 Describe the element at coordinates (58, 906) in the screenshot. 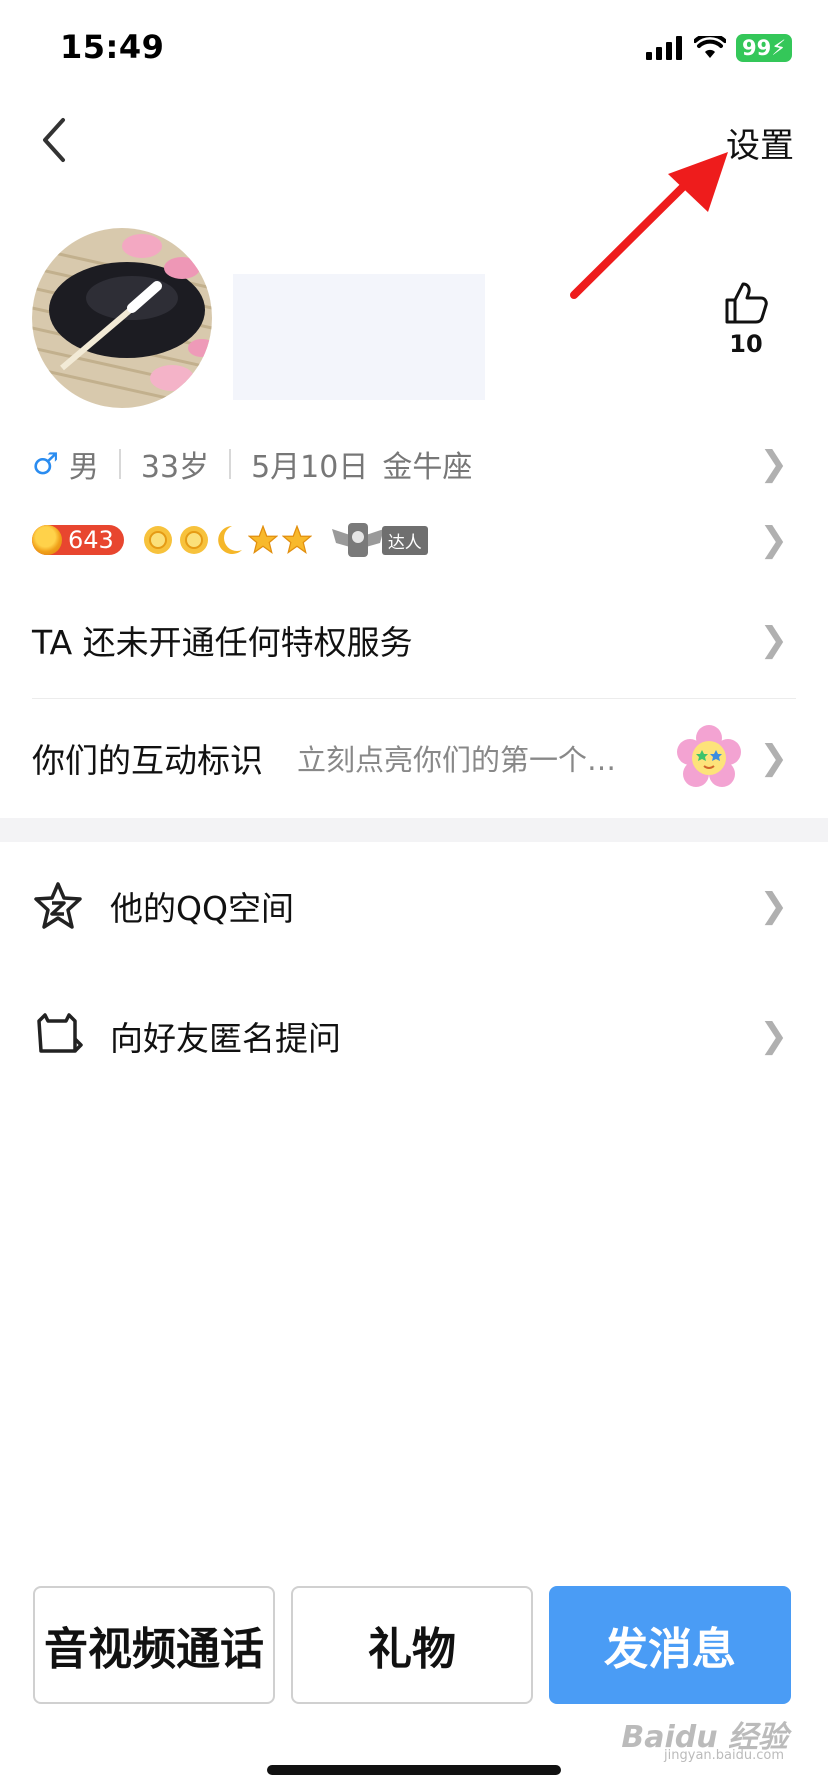

I see `qzone-star-icon` at that location.